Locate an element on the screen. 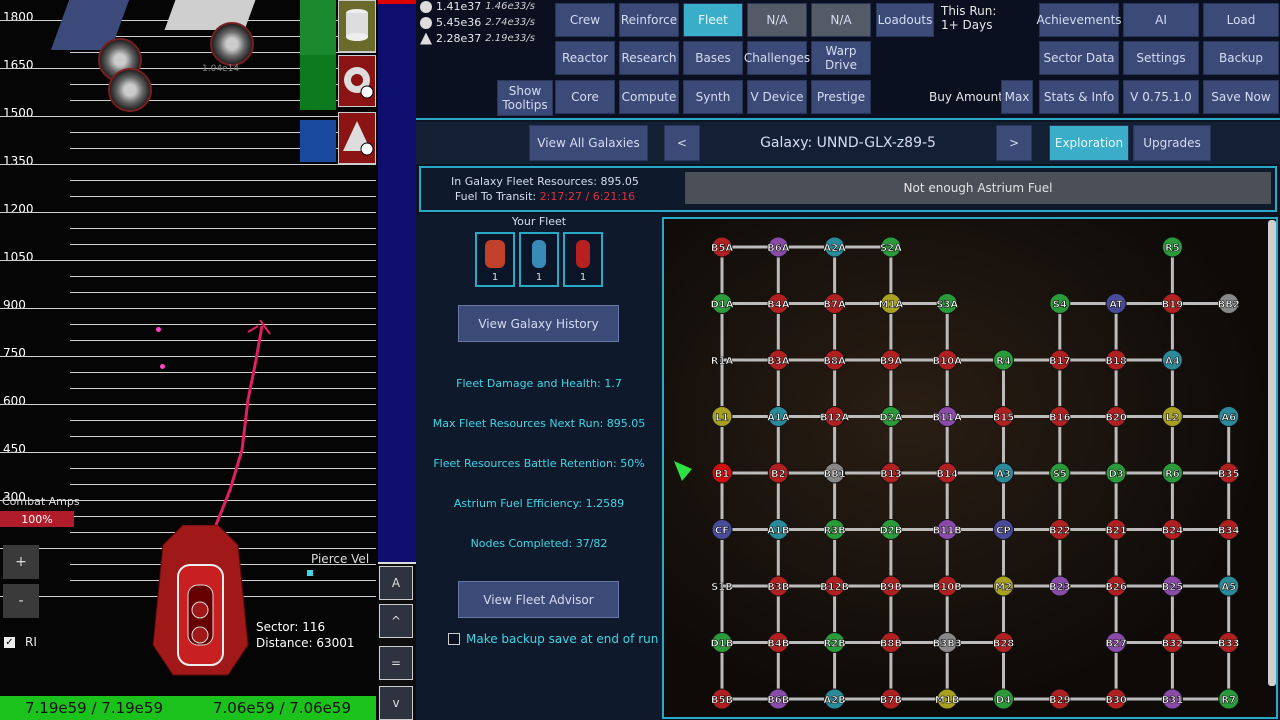  map-node: B4B is located at coordinates (778, 642).